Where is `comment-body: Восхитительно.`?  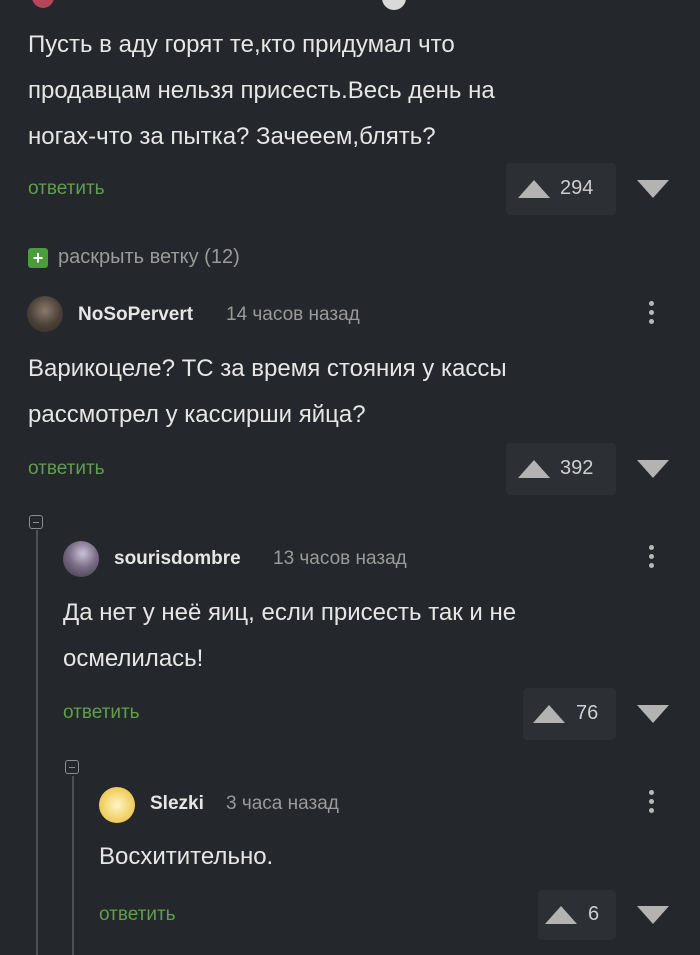
comment-body: Восхитительно. is located at coordinates (389, 857).